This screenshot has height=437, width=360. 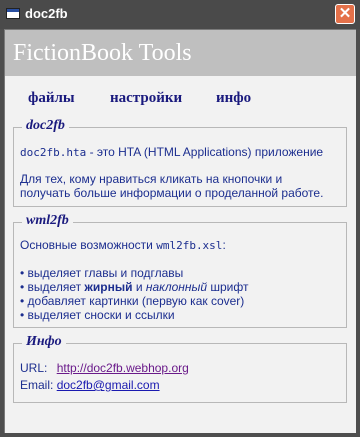 I want to click on wml2fb-intro: Основные возможности wml2fb.xsl:, so click(x=123, y=245).